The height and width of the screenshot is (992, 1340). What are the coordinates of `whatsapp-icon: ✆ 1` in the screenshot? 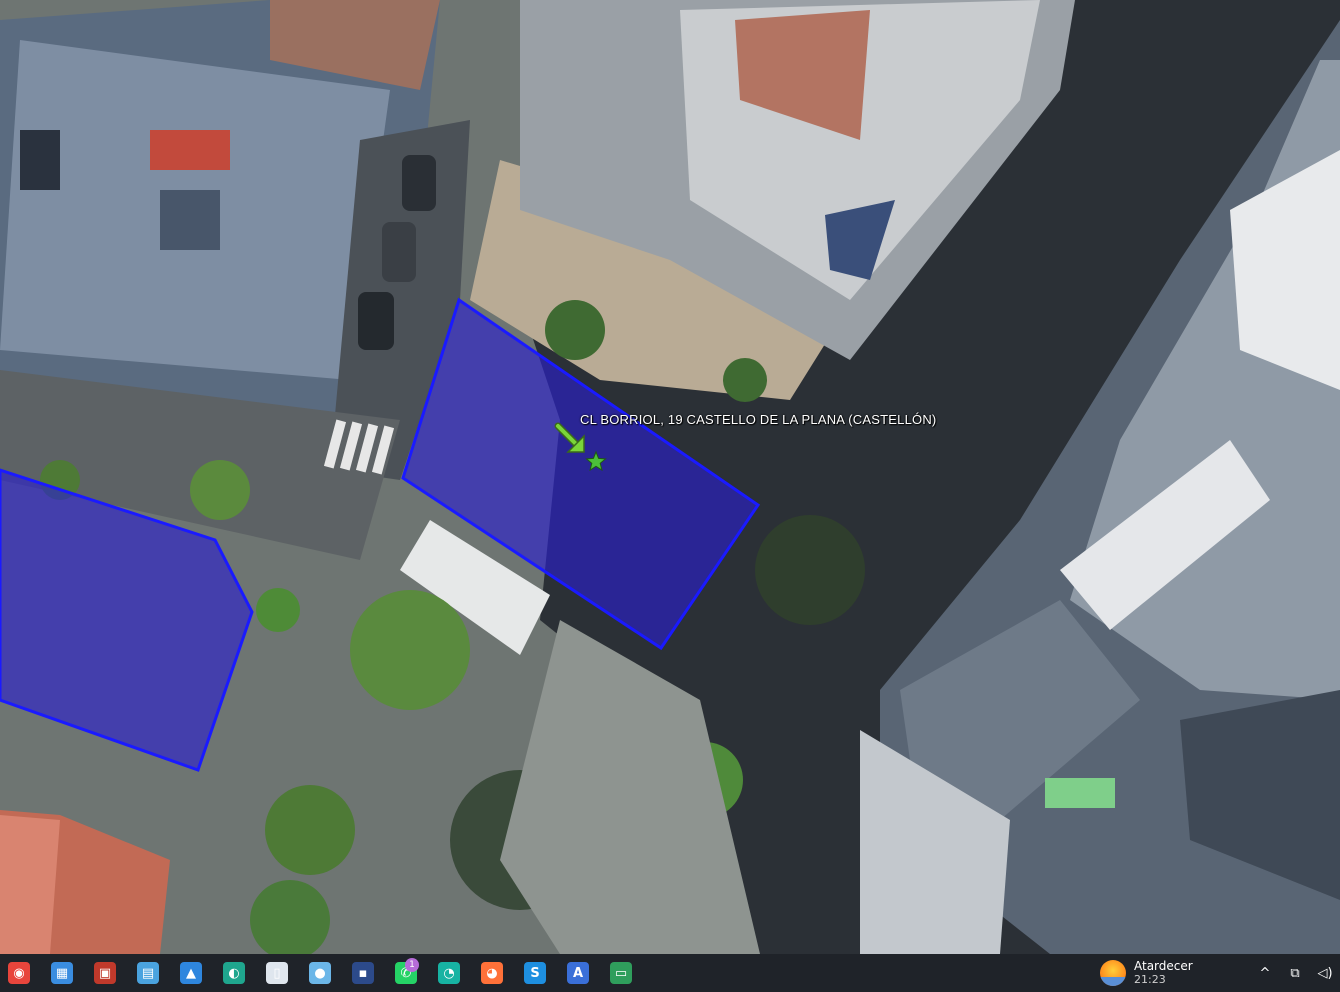 It's located at (406, 973).